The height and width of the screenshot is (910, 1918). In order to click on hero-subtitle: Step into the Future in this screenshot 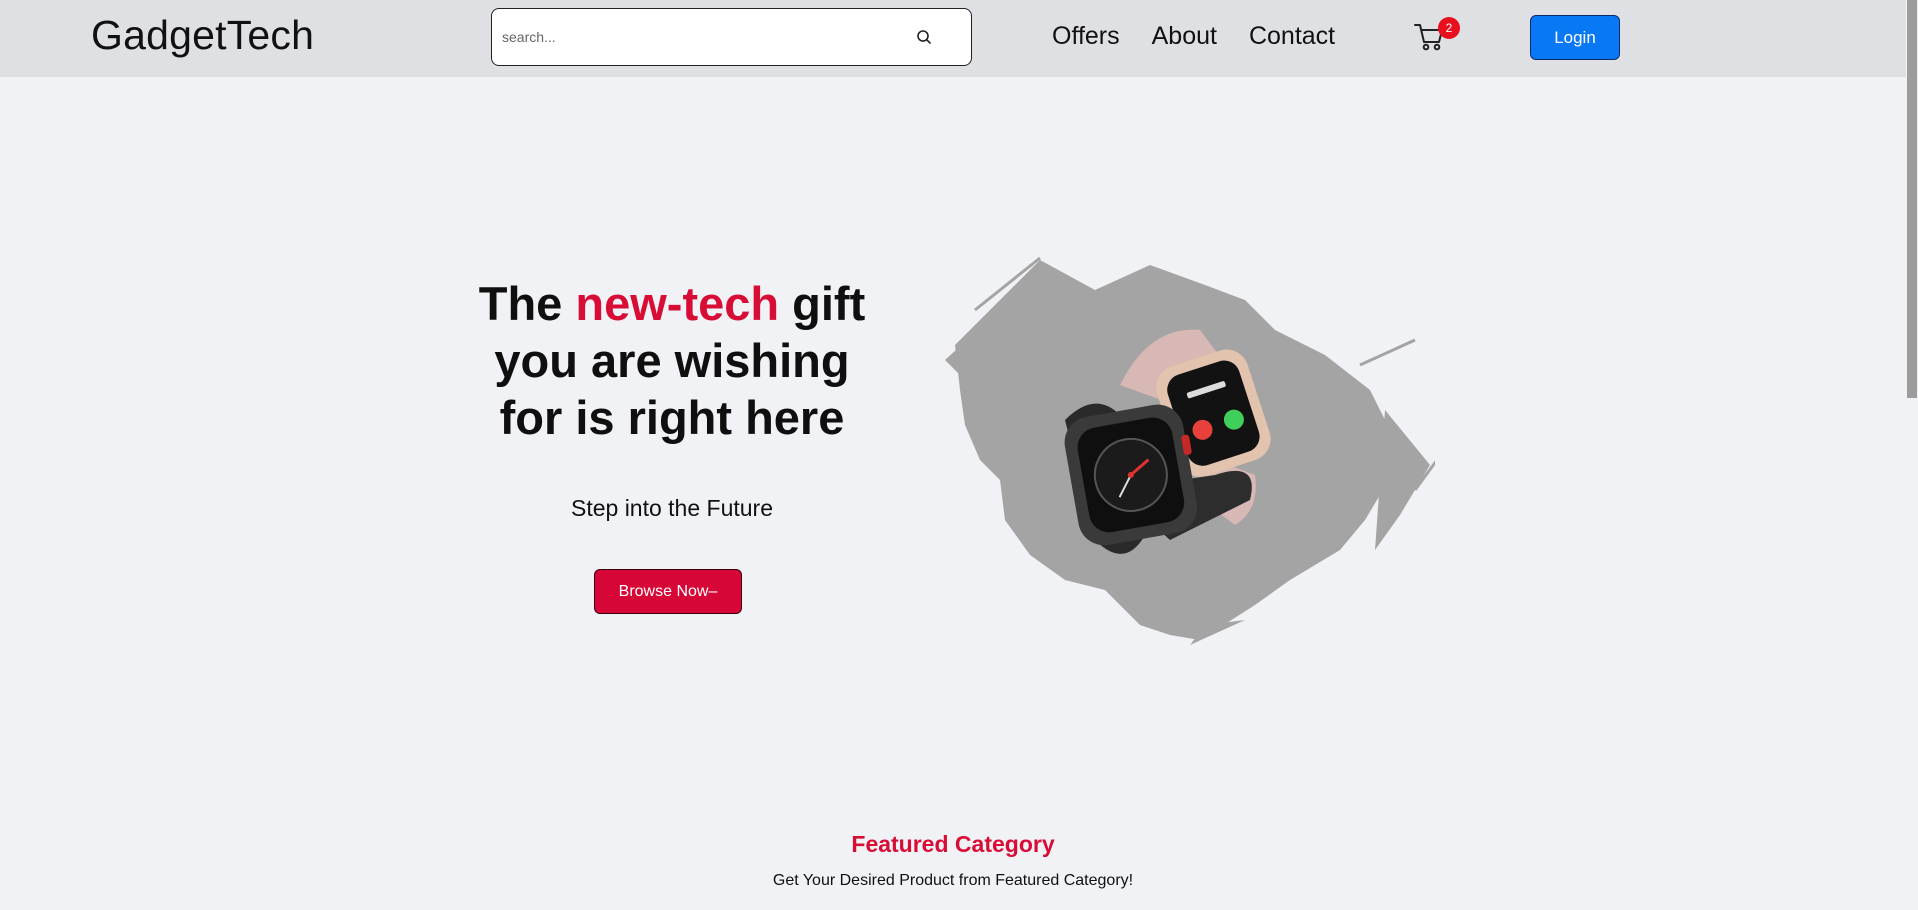, I will do `click(671, 508)`.